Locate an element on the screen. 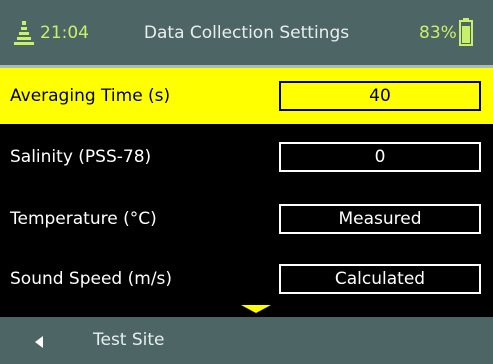 The height and width of the screenshot is (364, 493). setting-value-field: 40 is located at coordinates (380, 96).